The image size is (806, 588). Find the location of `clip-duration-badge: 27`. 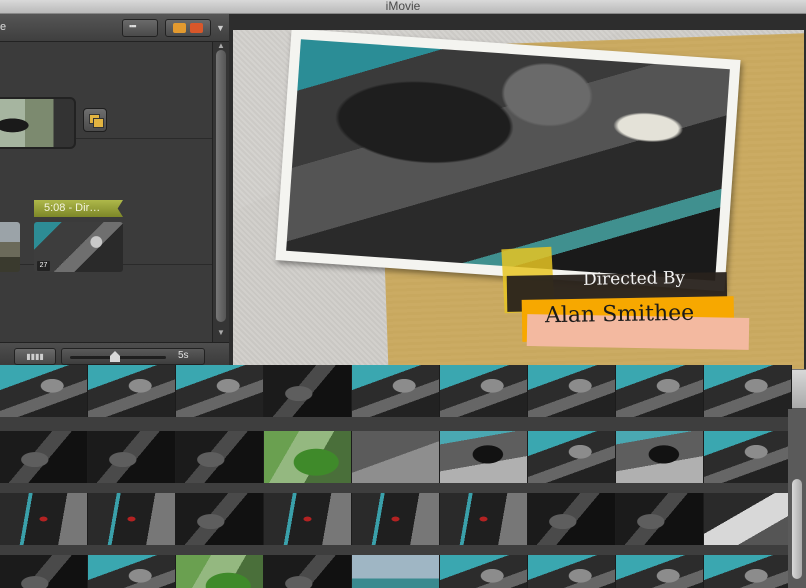

clip-duration-badge: 27 is located at coordinates (43, 266).